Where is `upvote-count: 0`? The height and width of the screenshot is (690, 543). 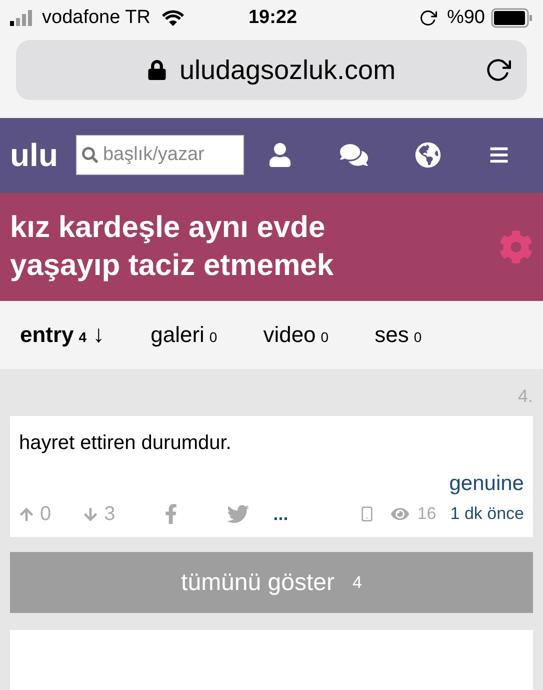 upvote-count: 0 is located at coordinates (46, 514).